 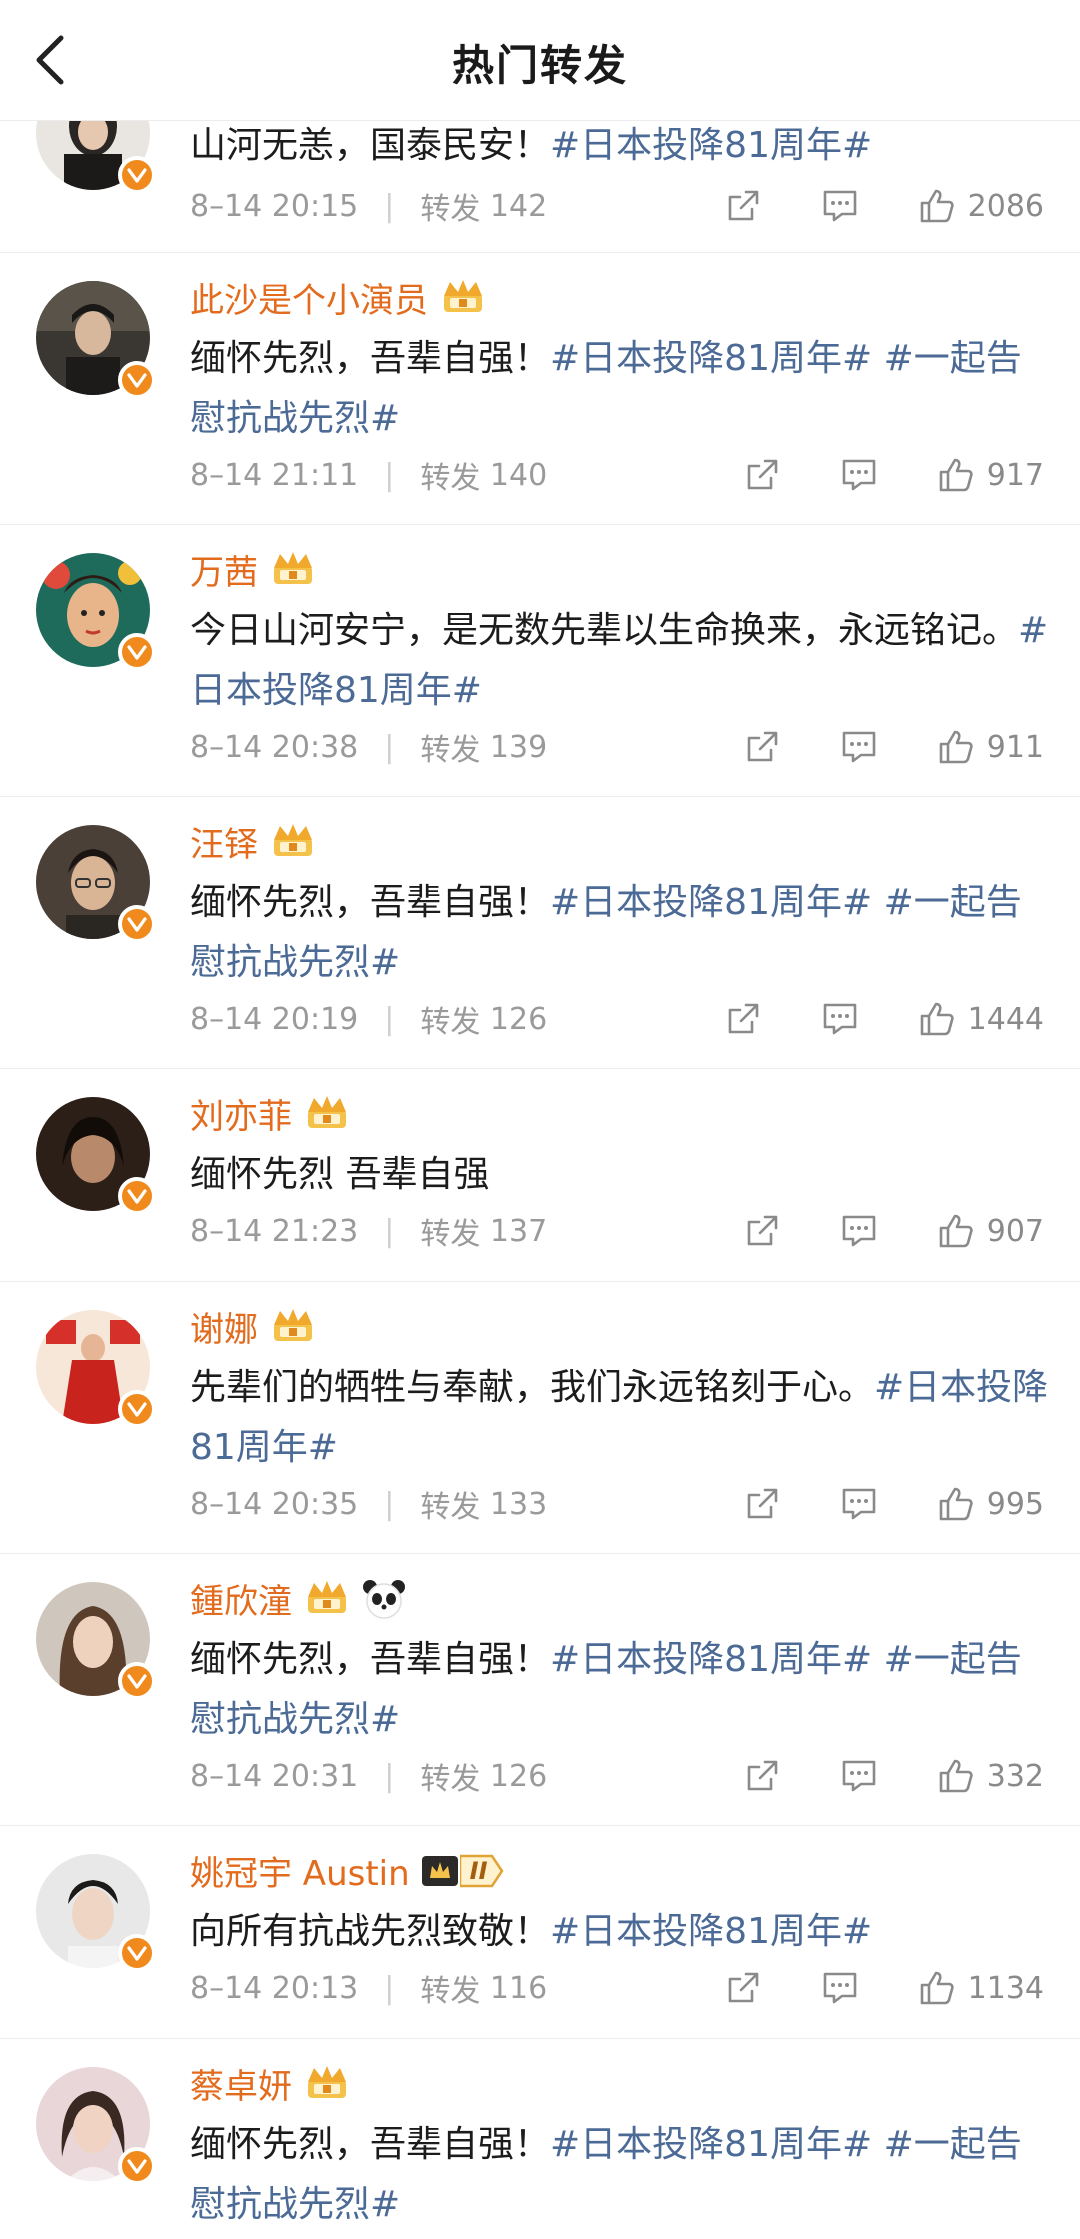 I want to click on author-name: 谢娜, so click(x=224, y=1326).